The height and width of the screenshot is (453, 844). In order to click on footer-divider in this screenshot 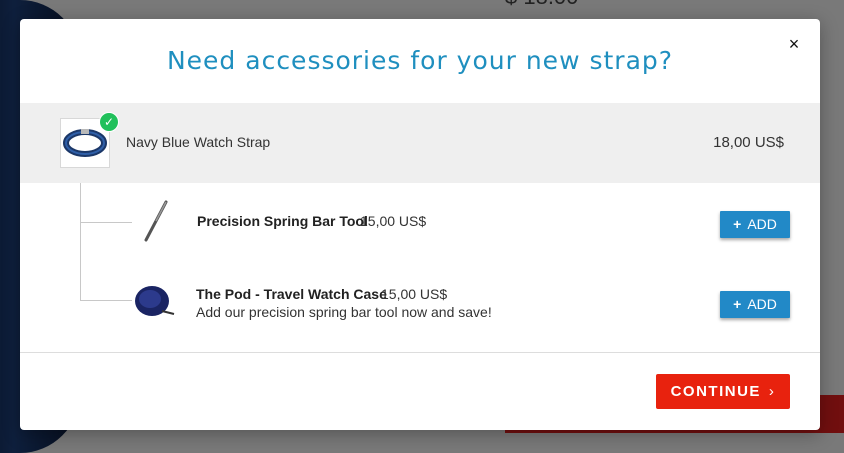, I will do `click(420, 352)`.